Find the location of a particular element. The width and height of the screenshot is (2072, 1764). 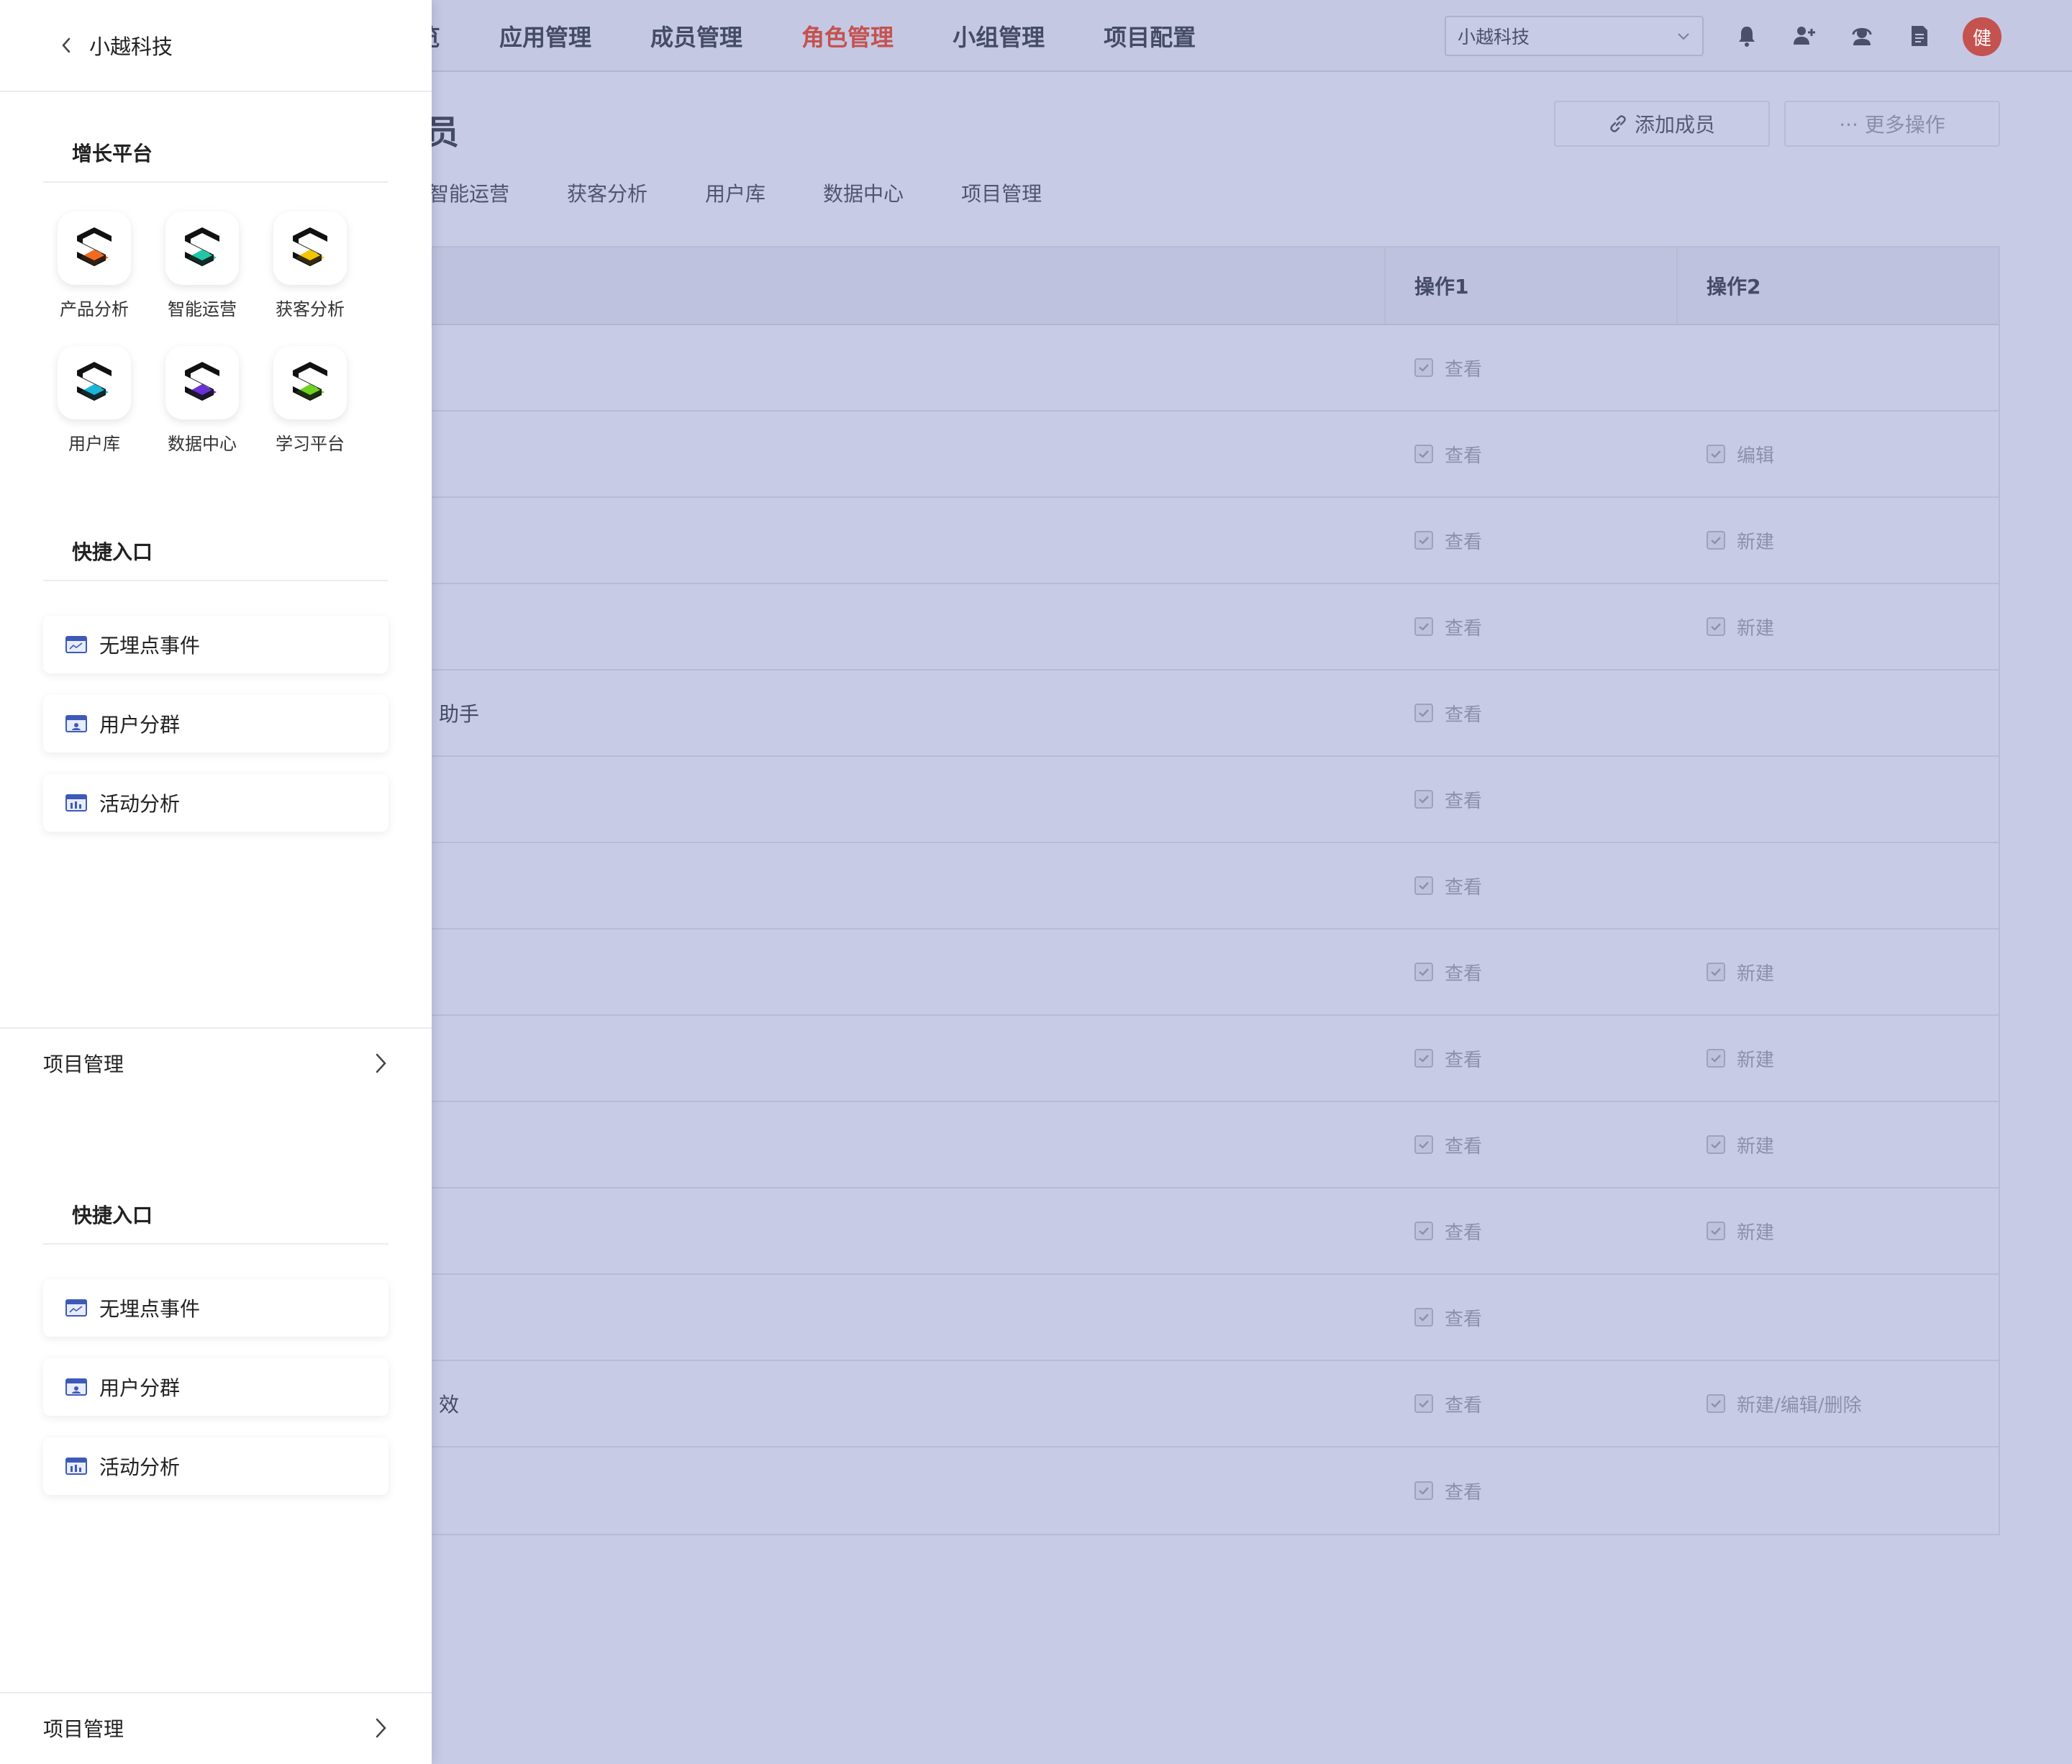

back-chevron-icon is located at coordinates (66, 45).